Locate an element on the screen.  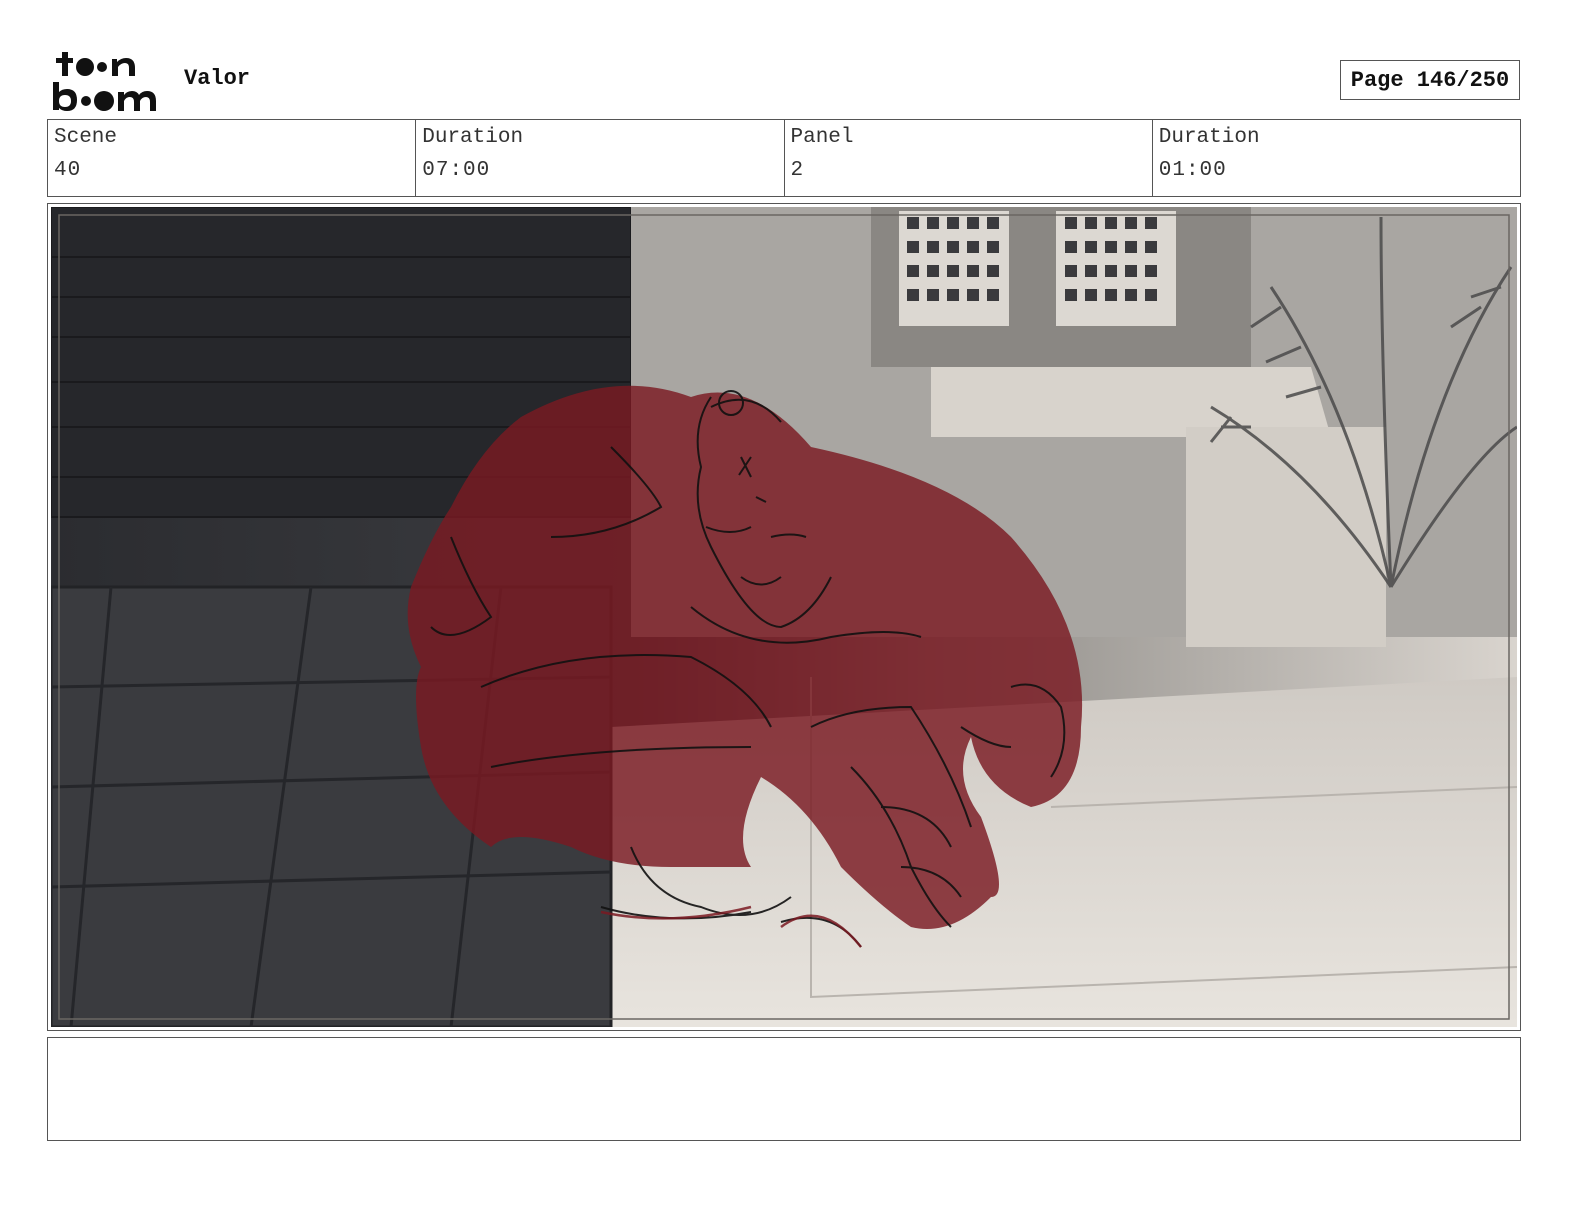
panel-cell: Panel 2 is located at coordinates (969, 158).